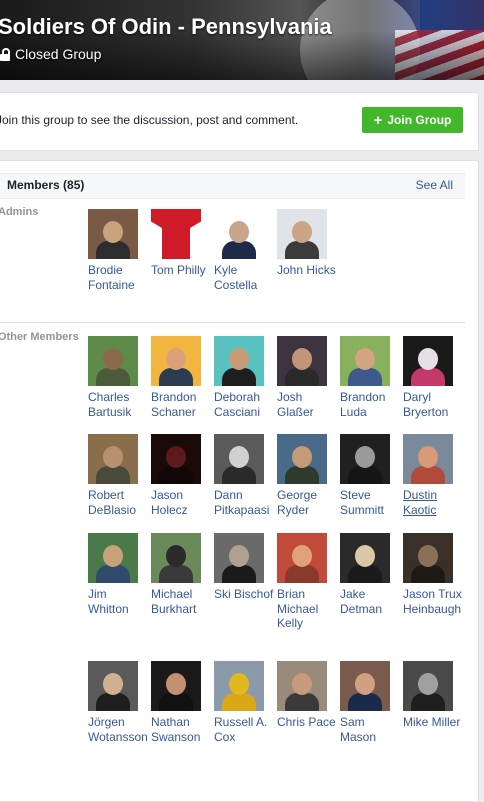  I want to click on member-name: Nathan Swanson, so click(181, 729).